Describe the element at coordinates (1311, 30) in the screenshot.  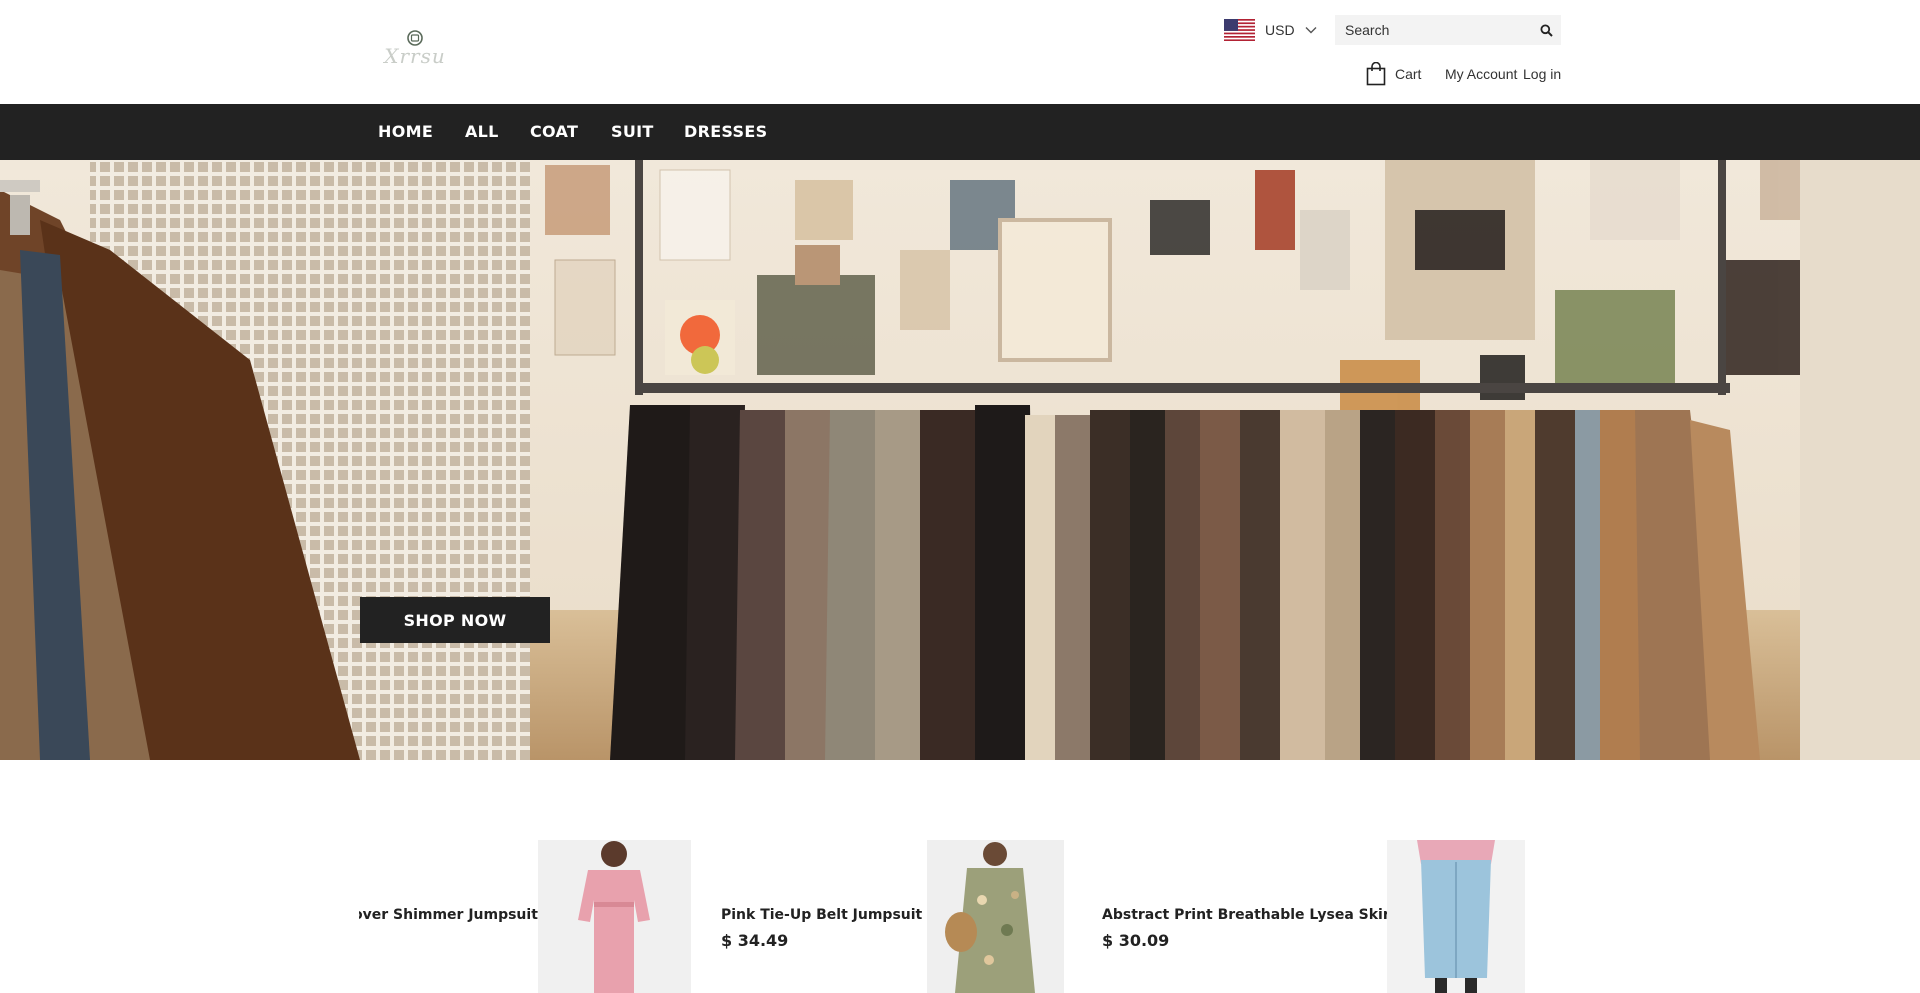
I see `chevron-down-icon` at that location.